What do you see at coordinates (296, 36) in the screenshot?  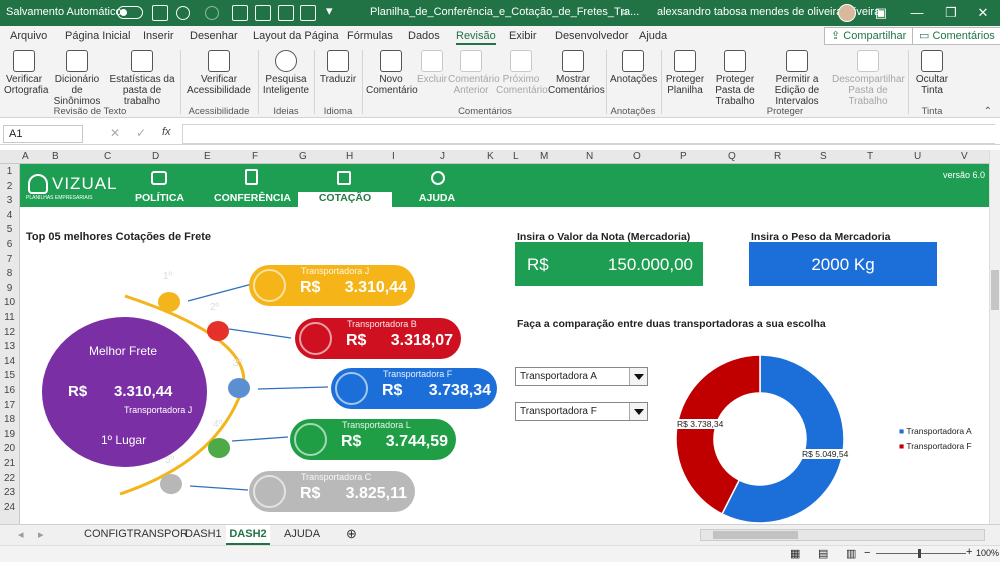 I see `tab-layout: Layout da Página` at bounding box center [296, 36].